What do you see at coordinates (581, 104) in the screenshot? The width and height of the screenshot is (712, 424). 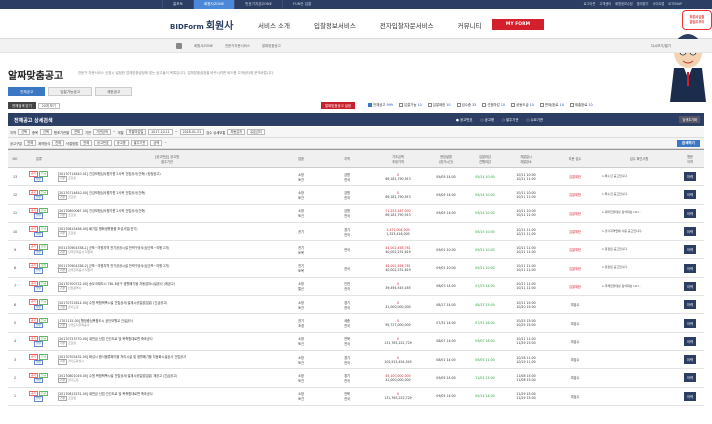 I see `status-filter-7: 제출완료 10` at bounding box center [581, 104].